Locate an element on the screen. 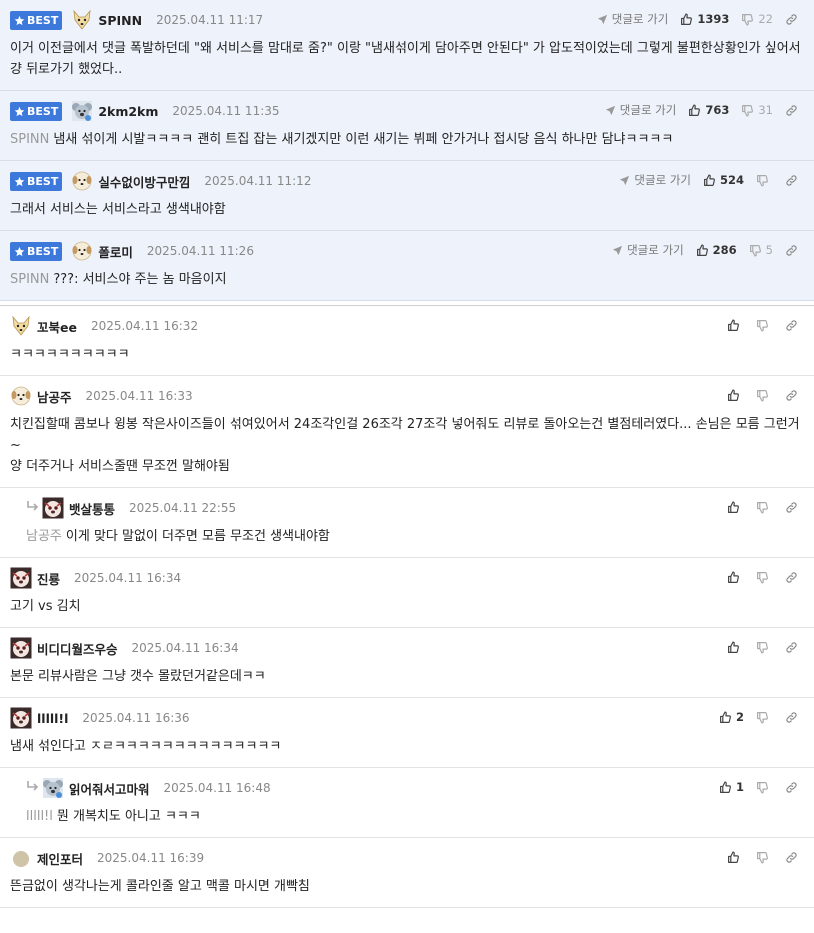 This screenshot has height=933, width=814. upvote-count: 524 is located at coordinates (731, 180).